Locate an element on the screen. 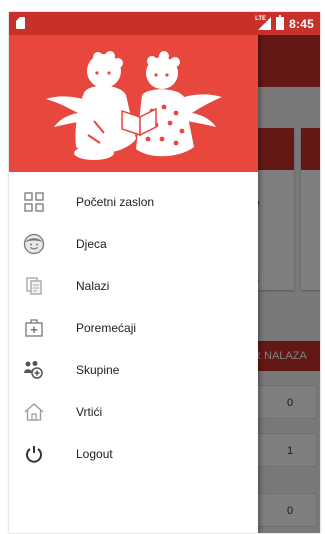 The image size is (325, 534). menu-item-label: Skupine is located at coordinates (98, 370).